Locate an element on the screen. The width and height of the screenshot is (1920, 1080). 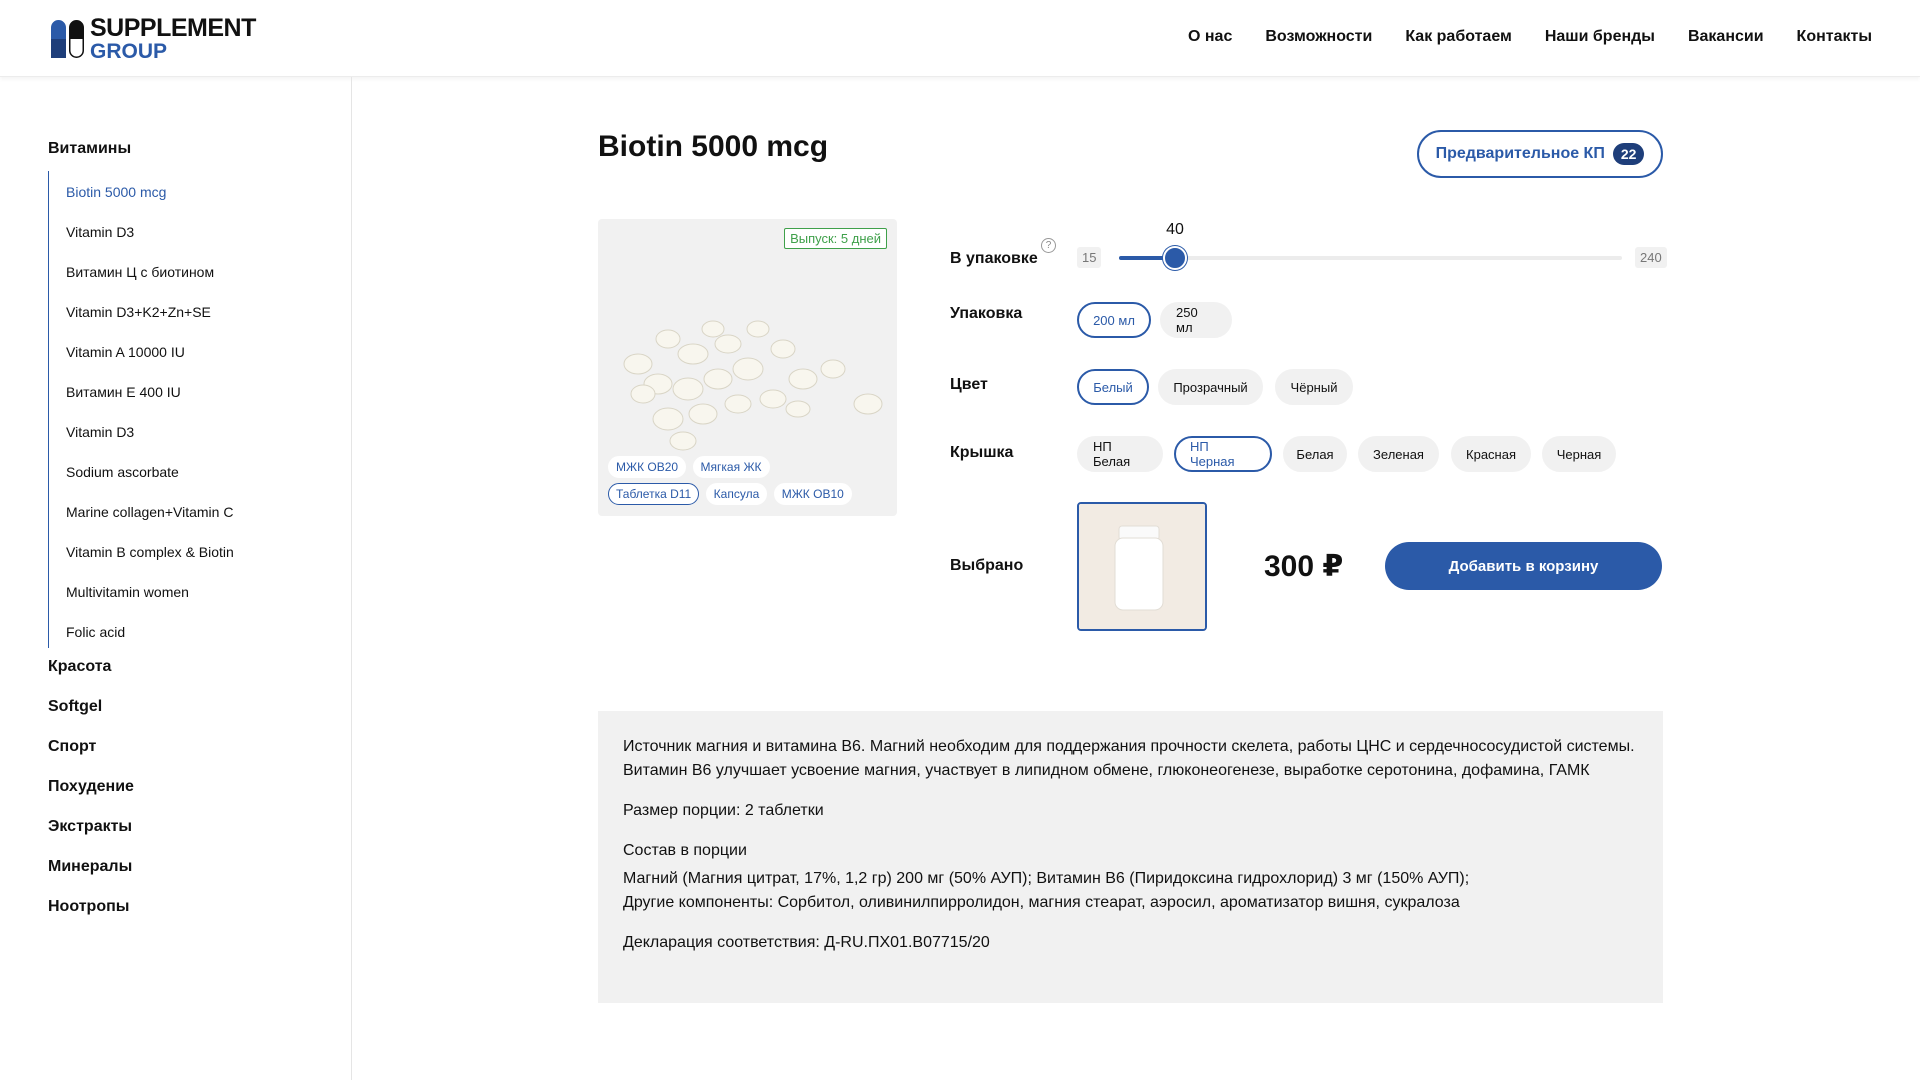
sidebar-subitem: Vitamin D3+K2+Zn+SE is located at coordinates (138, 312).